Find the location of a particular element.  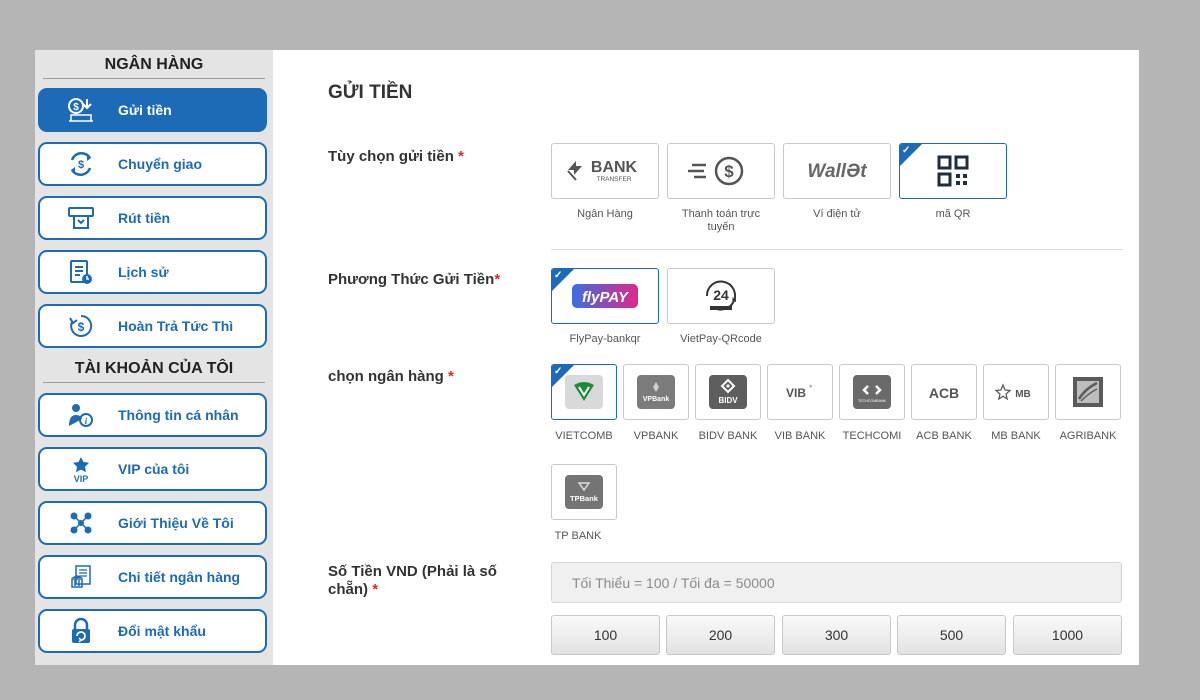

bank-caption: BIDV BANK is located at coordinates (728, 436).